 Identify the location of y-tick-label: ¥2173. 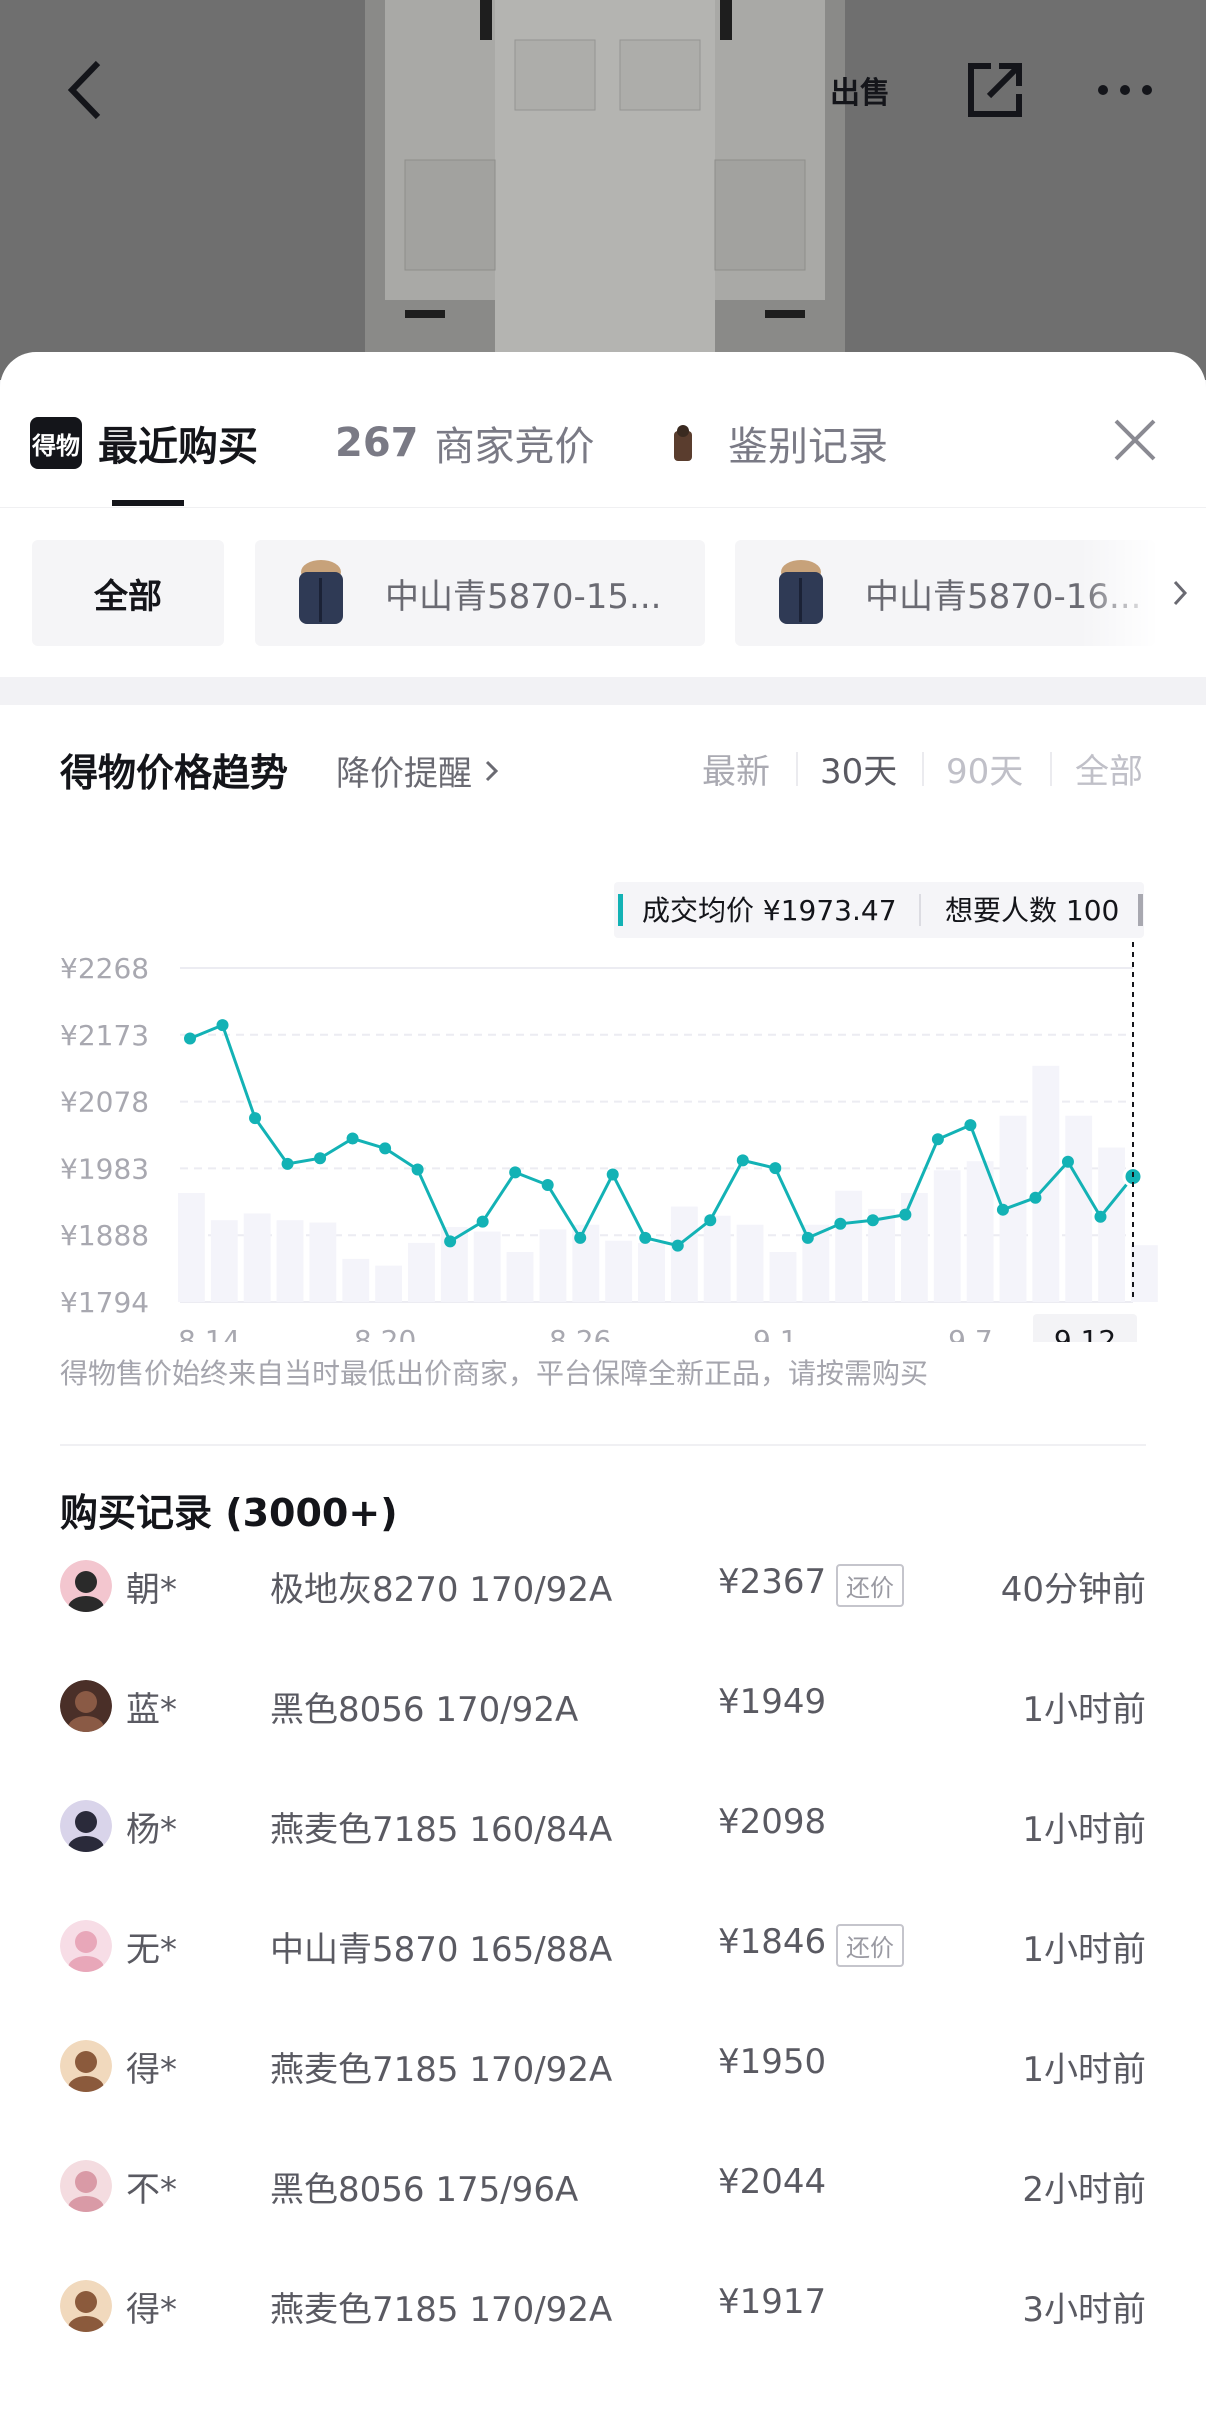
(104, 1035).